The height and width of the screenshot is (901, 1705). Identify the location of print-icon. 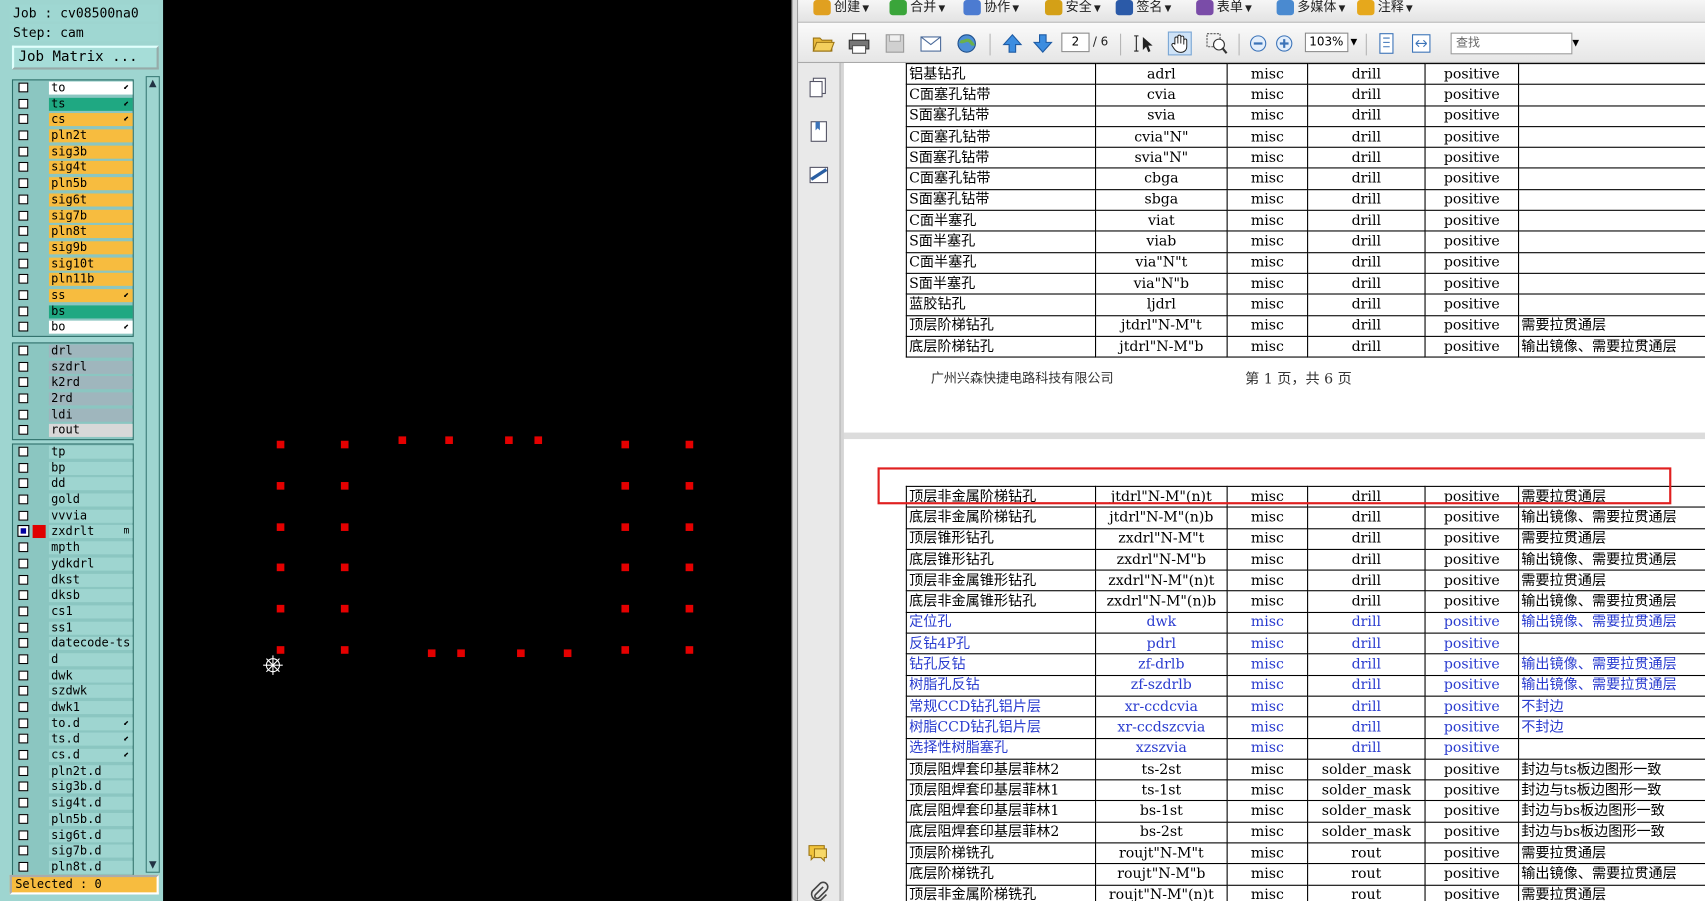
(859, 44).